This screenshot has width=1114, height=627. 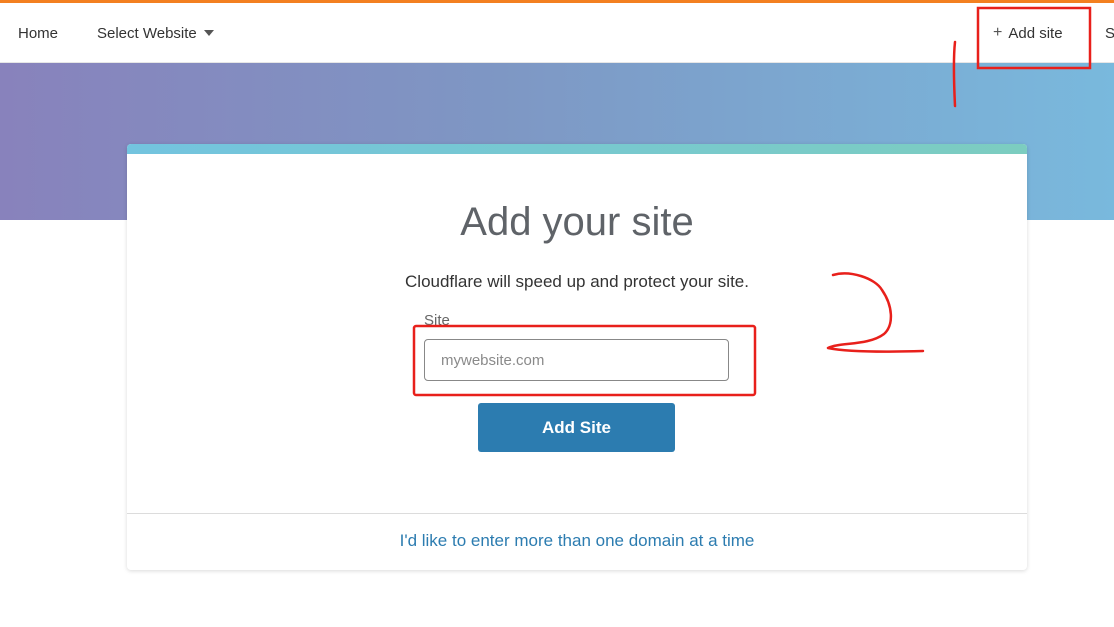 What do you see at coordinates (577, 513) in the screenshot?
I see `card-divider` at bounding box center [577, 513].